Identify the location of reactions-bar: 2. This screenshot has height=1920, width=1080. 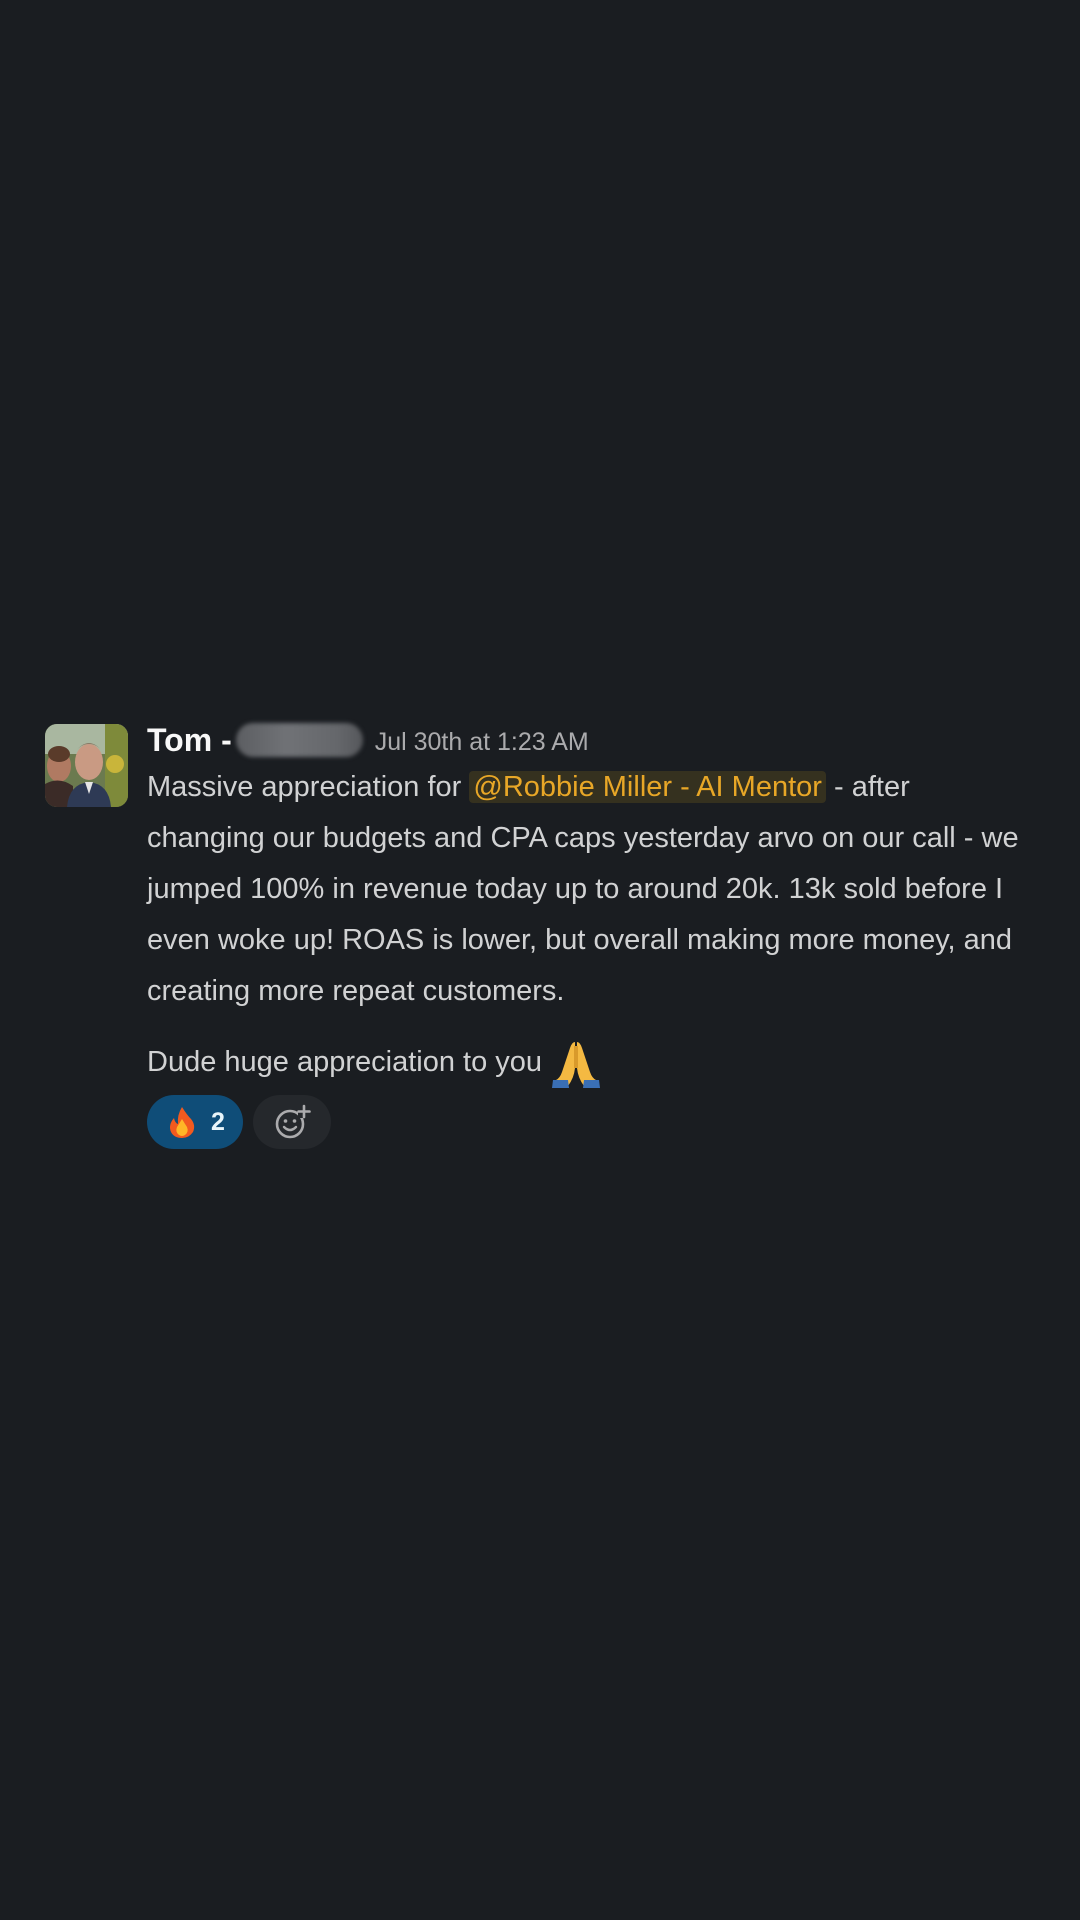
(591, 1122).